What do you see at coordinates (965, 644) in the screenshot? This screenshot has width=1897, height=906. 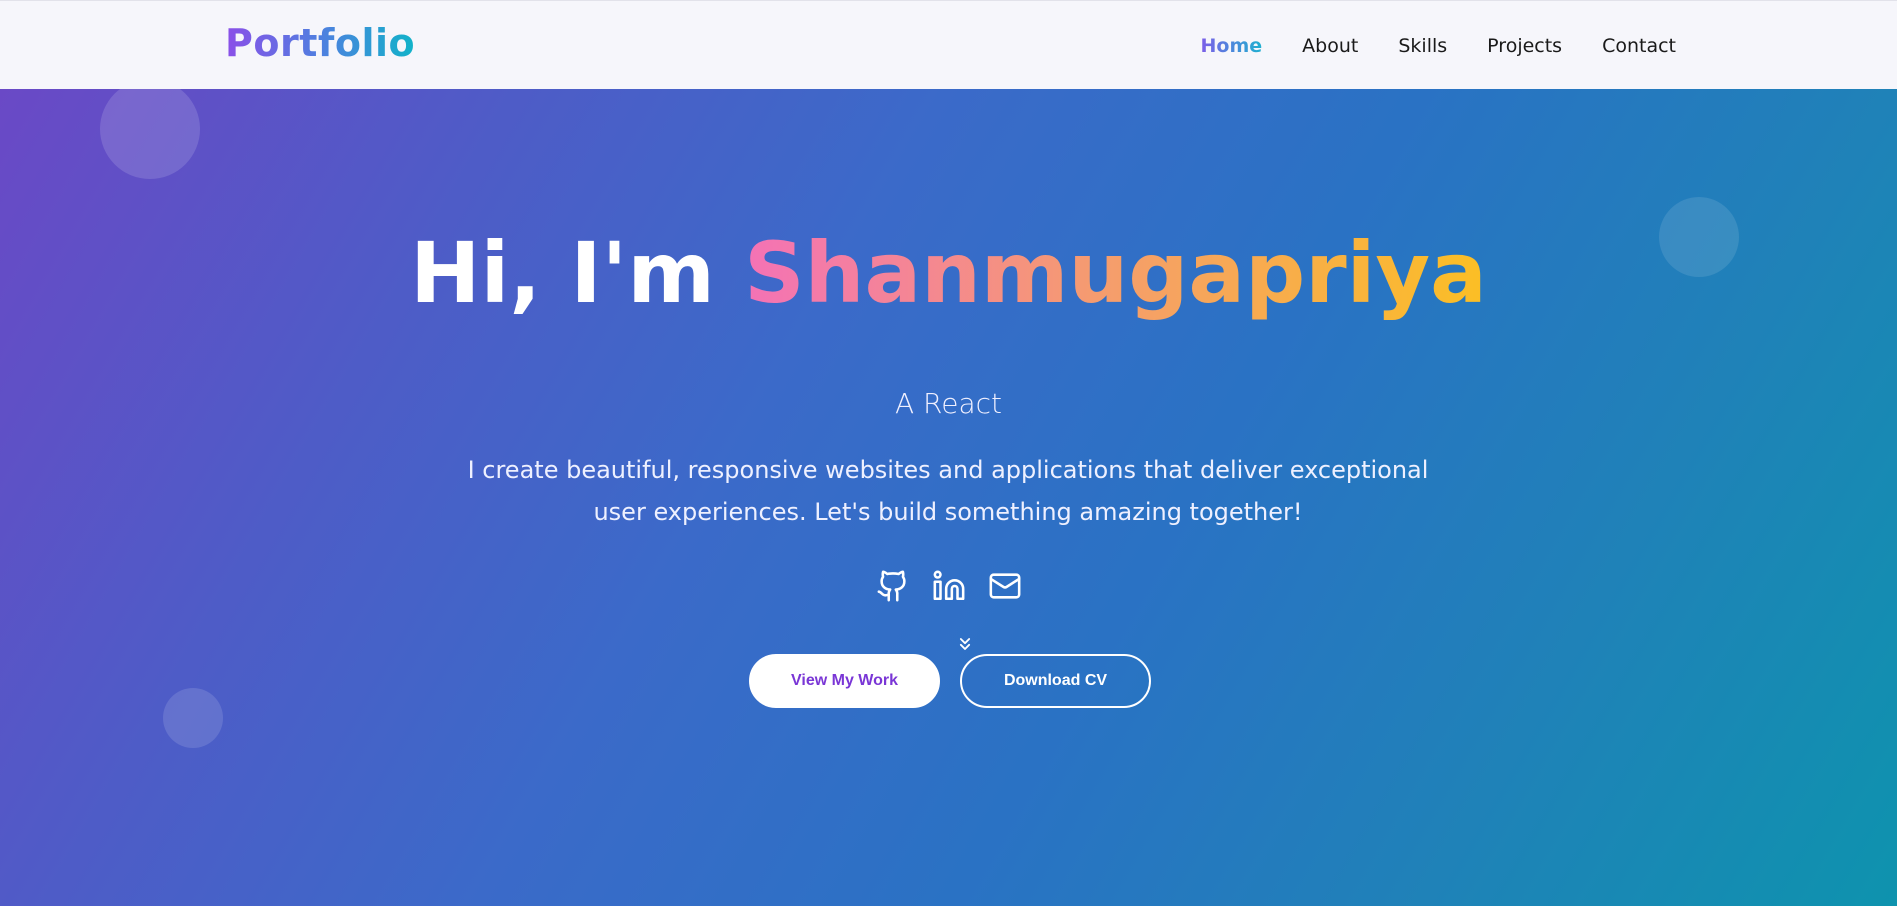 I see `chevrons-down-icon` at bounding box center [965, 644].